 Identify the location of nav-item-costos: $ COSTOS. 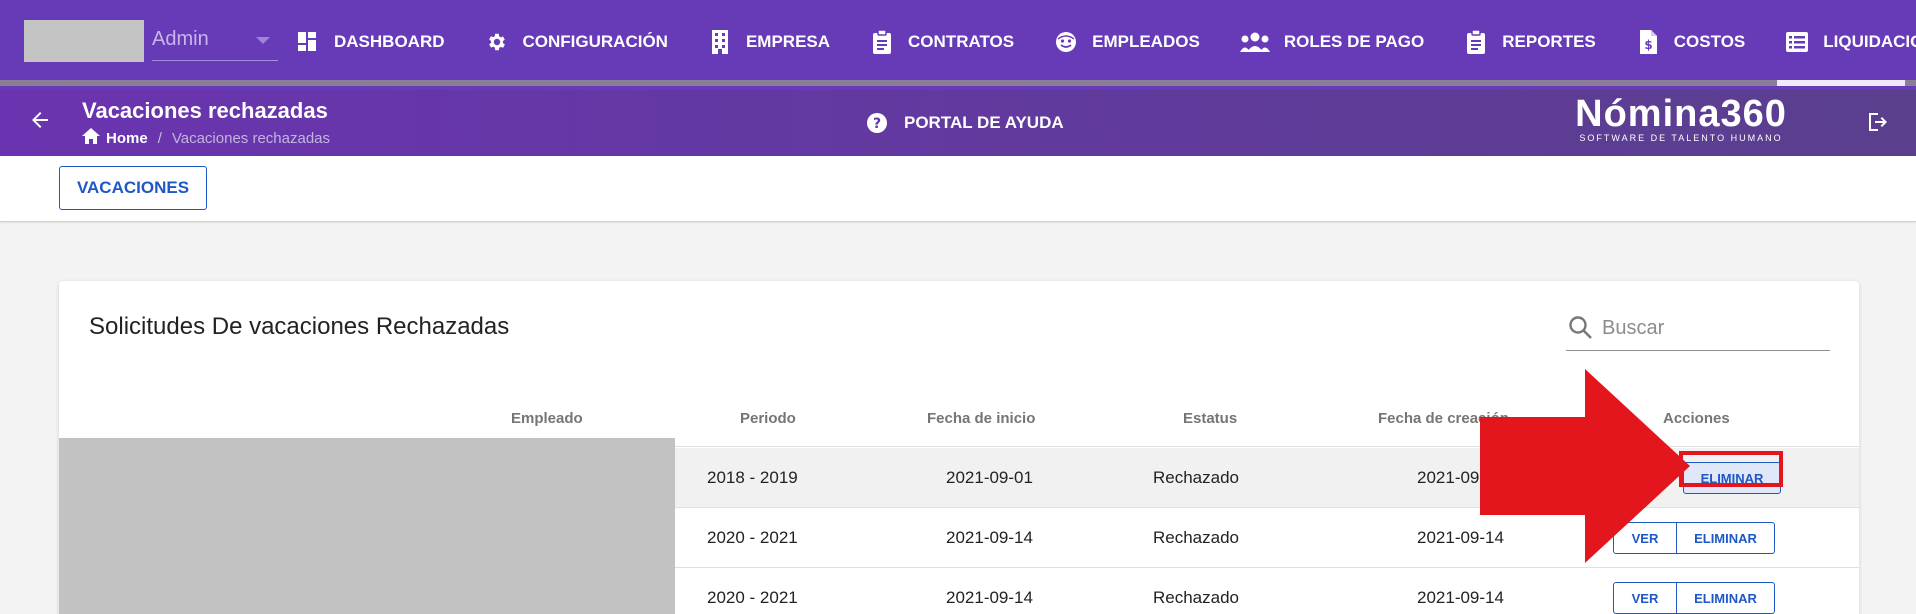
(1690, 42).